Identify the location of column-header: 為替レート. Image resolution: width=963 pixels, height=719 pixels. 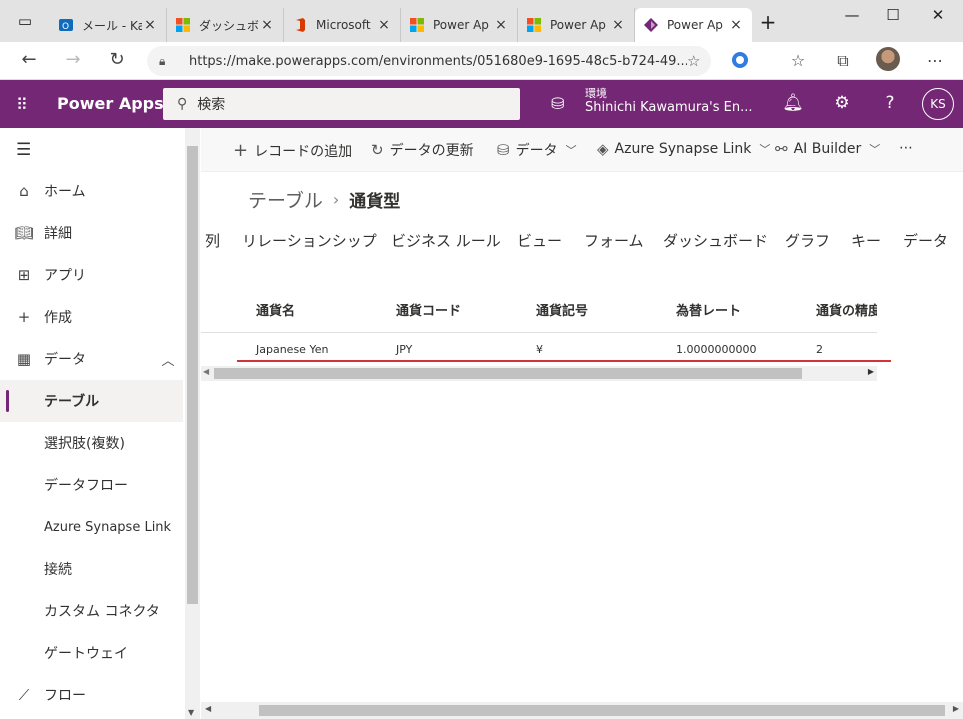
(708, 309).